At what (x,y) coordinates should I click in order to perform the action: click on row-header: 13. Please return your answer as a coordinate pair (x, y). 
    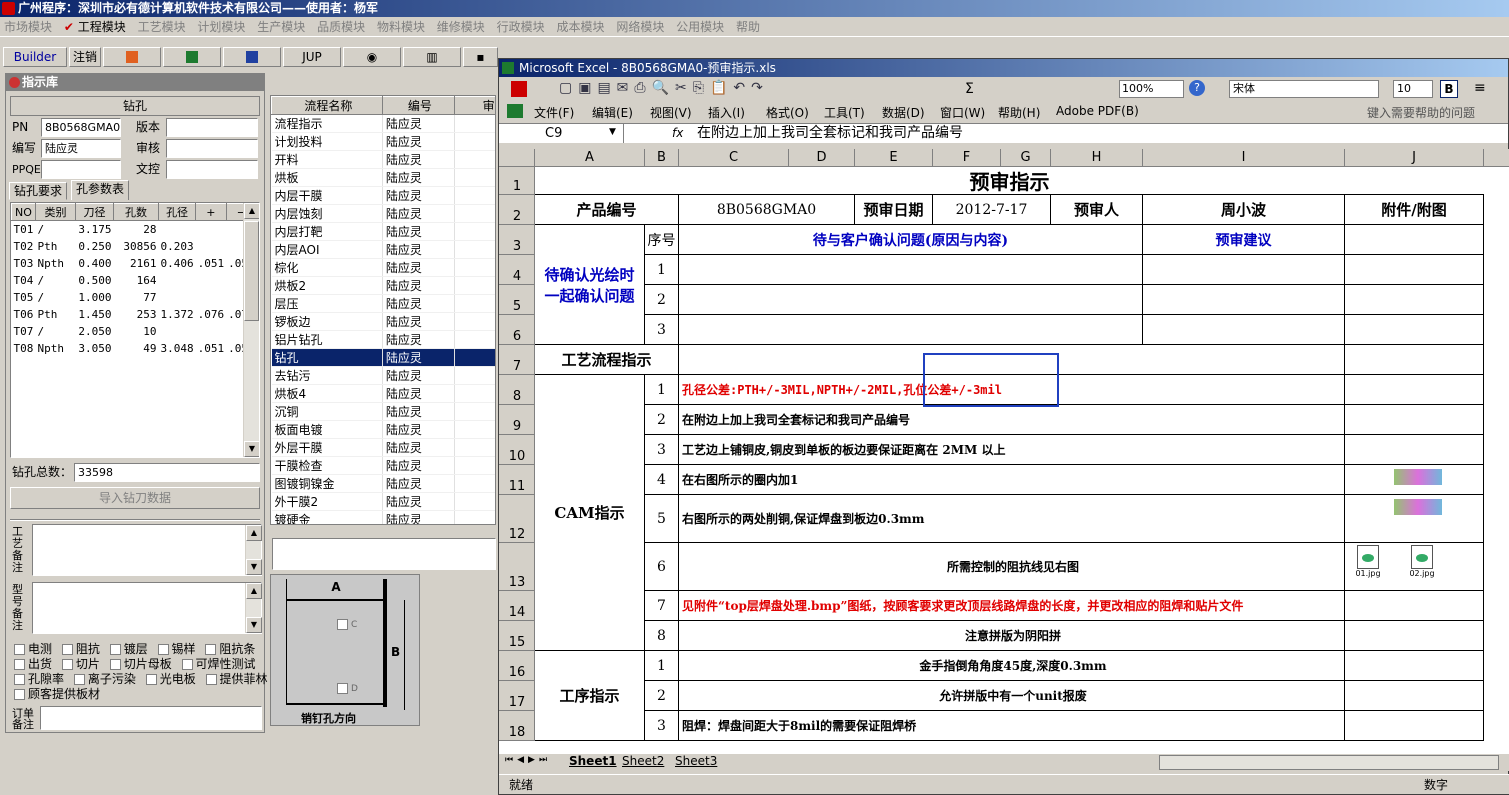
    Looking at the image, I should click on (517, 567).